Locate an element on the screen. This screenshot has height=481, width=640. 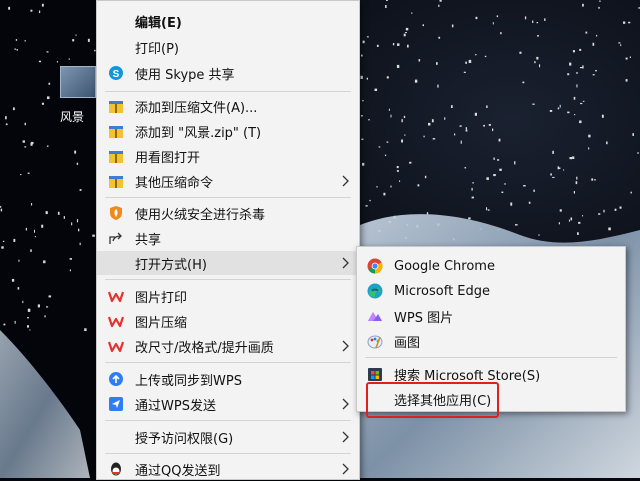
menu-item-skype-share: S 使用 Skype 共享 is located at coordinates (228, 73).